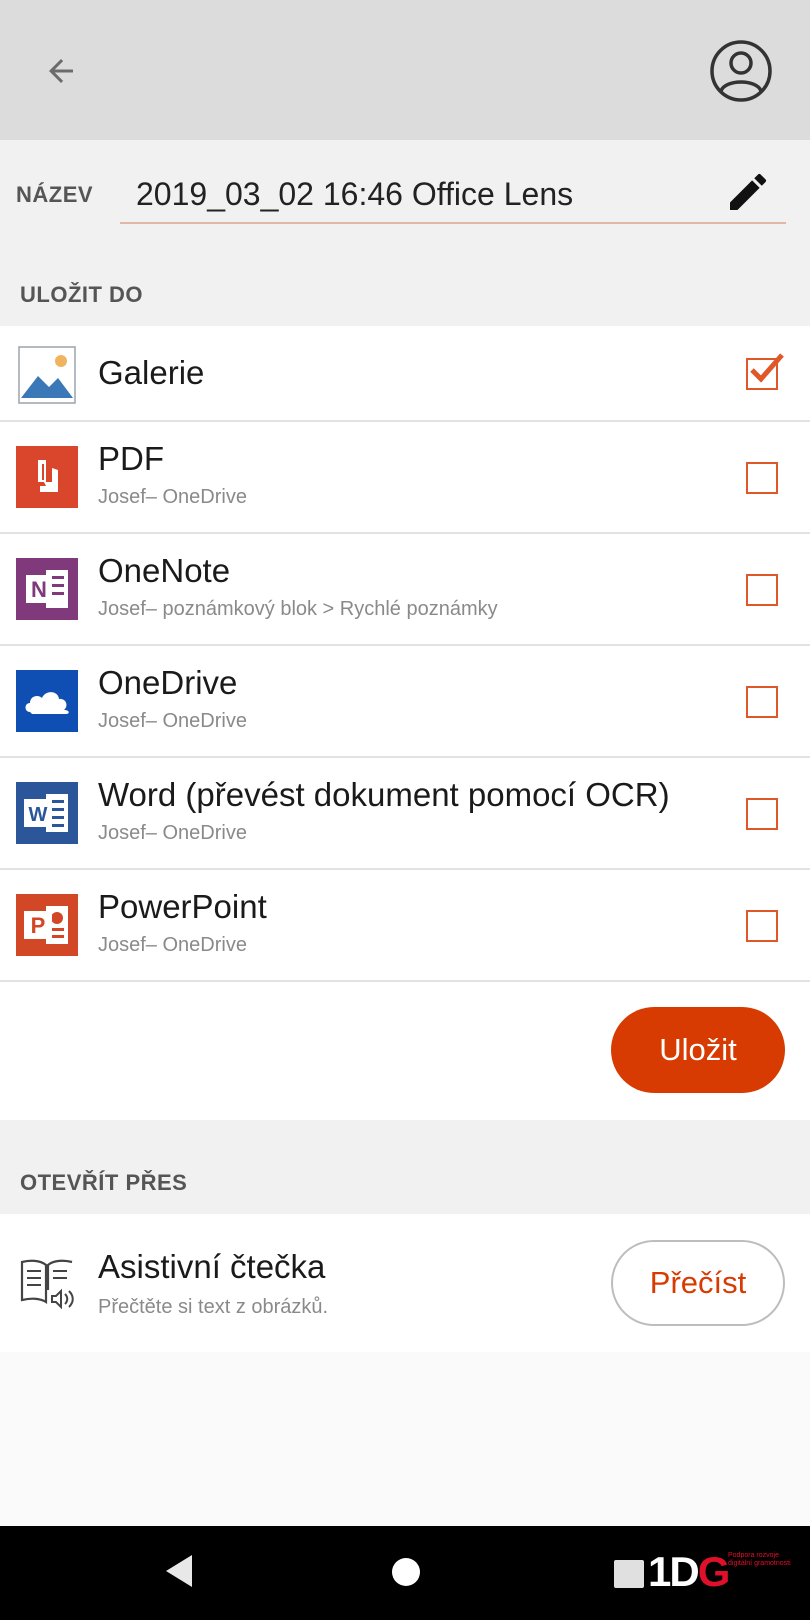 This screenshot has height=1620, width=810. Describe the element at coordinates (762, 814) in the screenshot. I see `word-checkbox` at that location.